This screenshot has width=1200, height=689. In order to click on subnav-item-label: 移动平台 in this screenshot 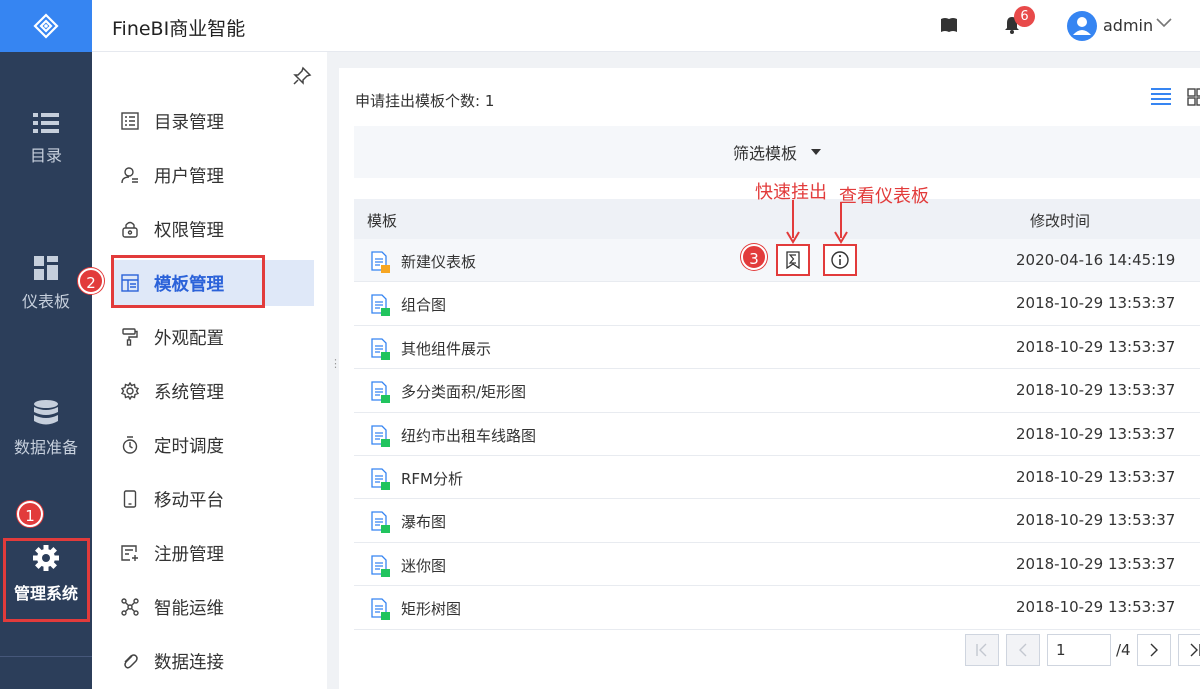, I will do `click(189, 500)`.